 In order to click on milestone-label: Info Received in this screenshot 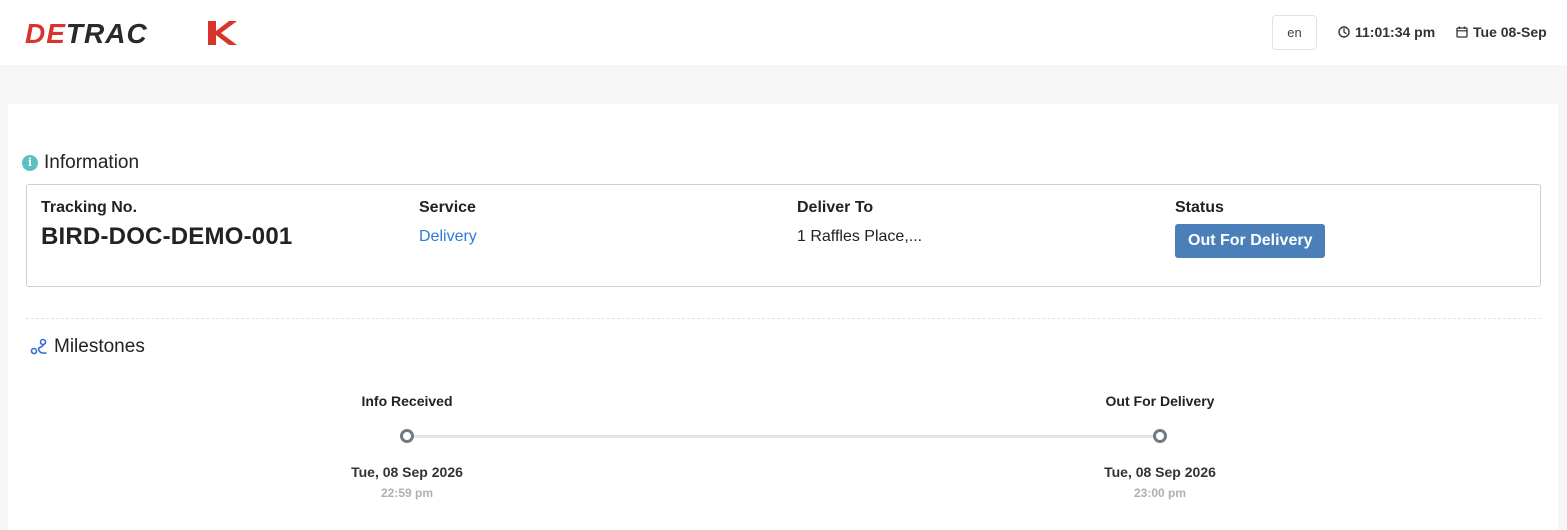, I will do `click(407, 401)`.